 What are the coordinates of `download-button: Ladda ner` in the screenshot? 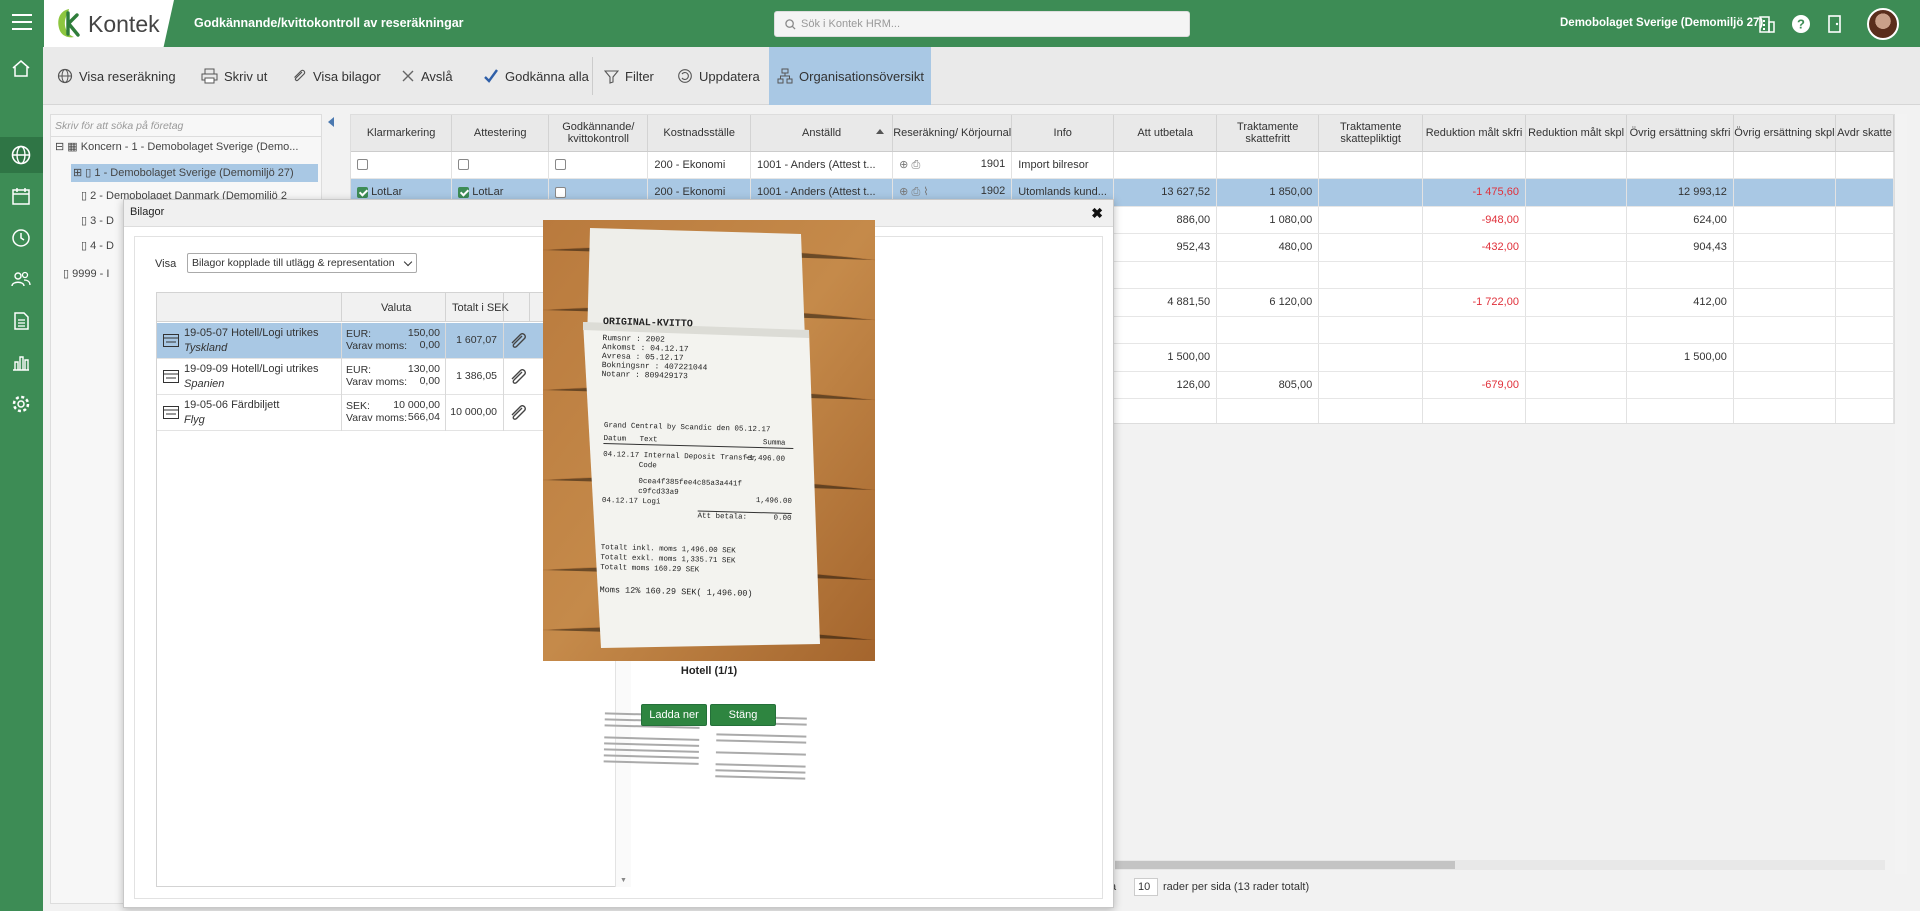 It's located at (674, 715).